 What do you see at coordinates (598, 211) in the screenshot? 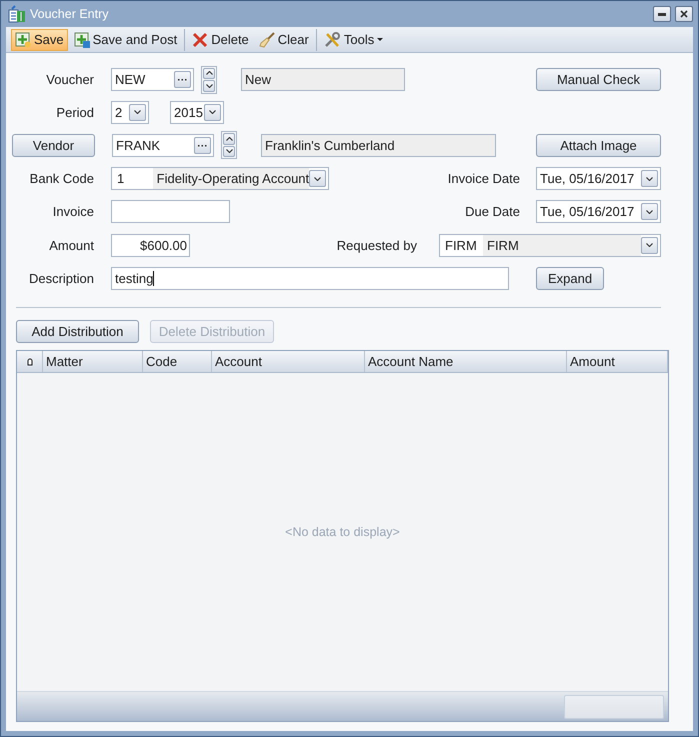
I see `due-date-picker: Tue, 05/16/2017` at bounding box center [598, 211].